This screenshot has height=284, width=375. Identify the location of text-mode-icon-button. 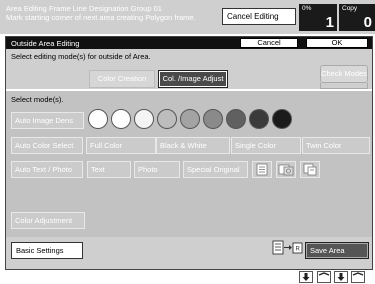
(262, 169).